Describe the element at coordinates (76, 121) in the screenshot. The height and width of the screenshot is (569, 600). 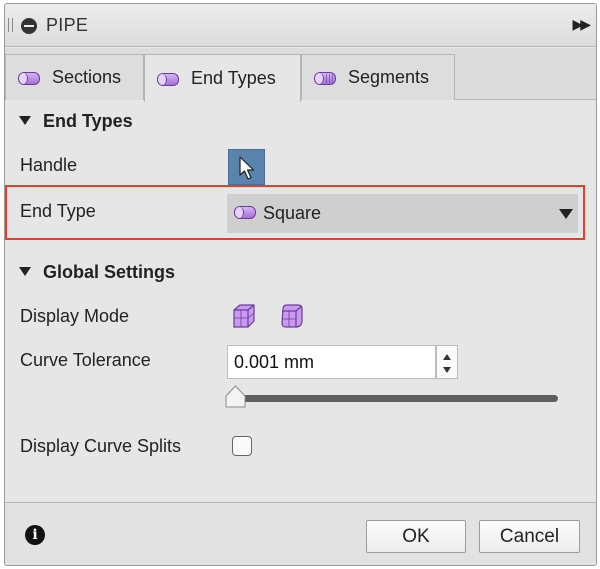
I see `end-types-section-header: End Types` at that location.